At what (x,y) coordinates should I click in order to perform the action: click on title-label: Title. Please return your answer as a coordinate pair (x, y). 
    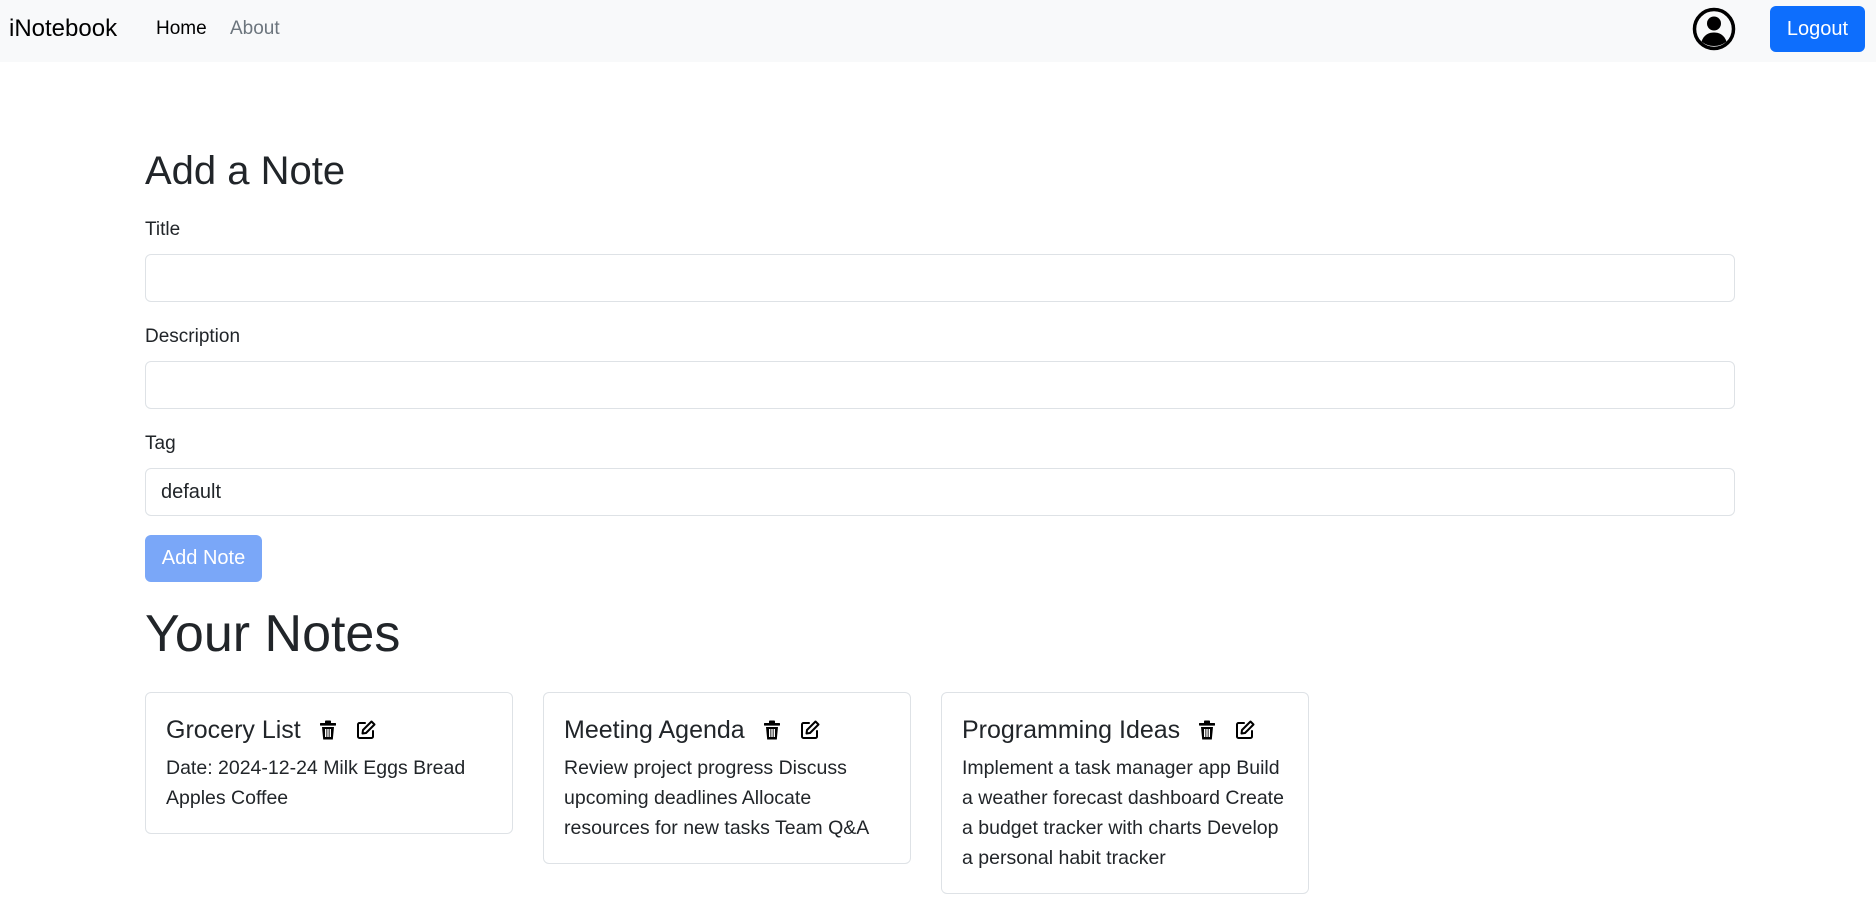
    Looking at the image, I should click on (163, 229).